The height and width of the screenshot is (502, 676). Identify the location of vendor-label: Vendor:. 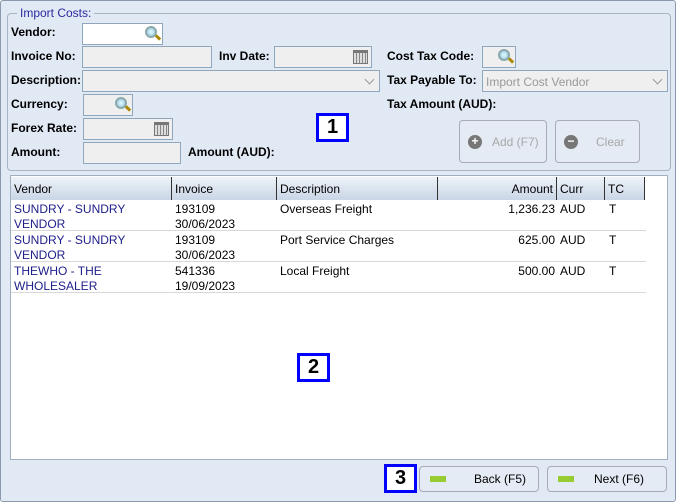
(33, 32).